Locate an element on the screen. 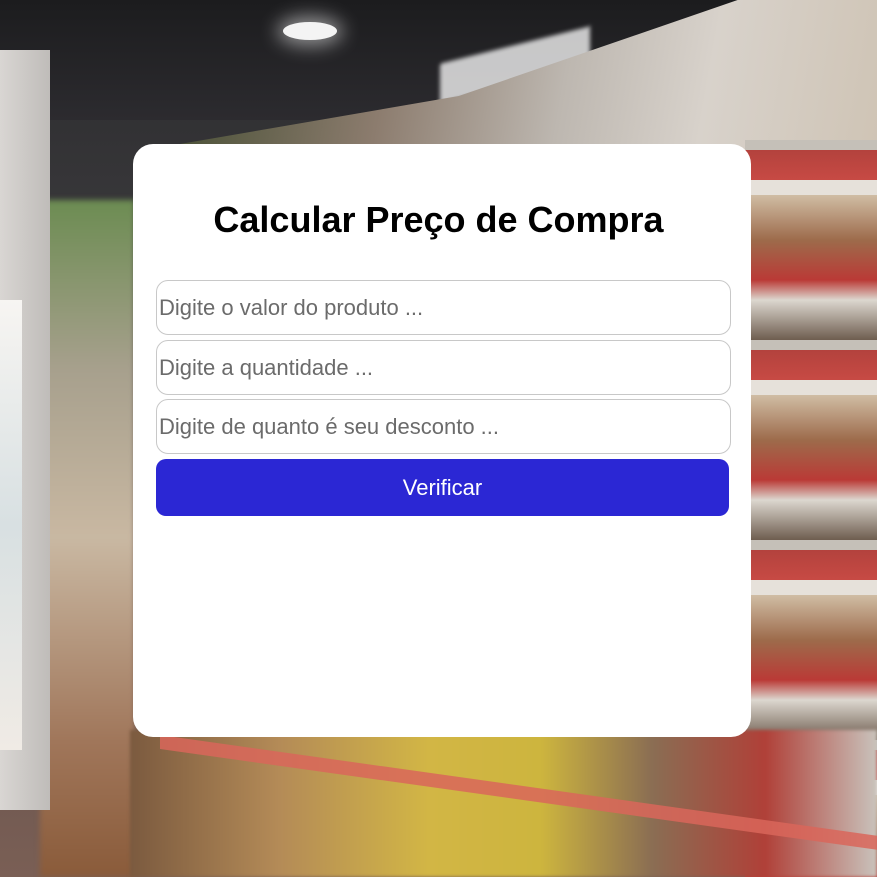 This screenshot has height=877, width=877. refrigerator-glass is located at coordinates (11, 525).